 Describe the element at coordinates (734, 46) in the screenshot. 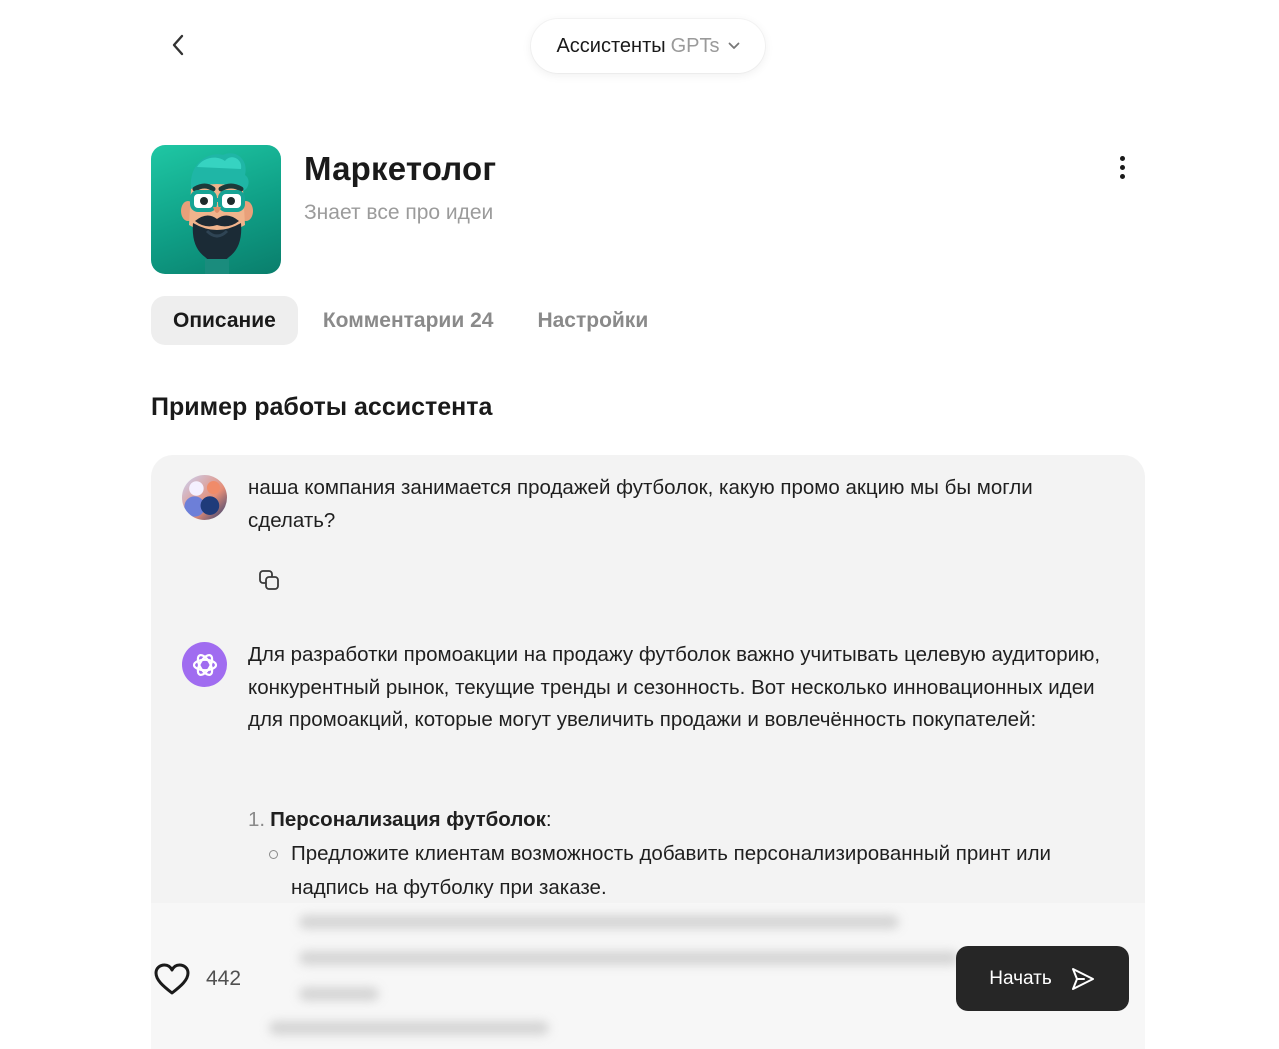

I see `chevron-down-icon` at that location.